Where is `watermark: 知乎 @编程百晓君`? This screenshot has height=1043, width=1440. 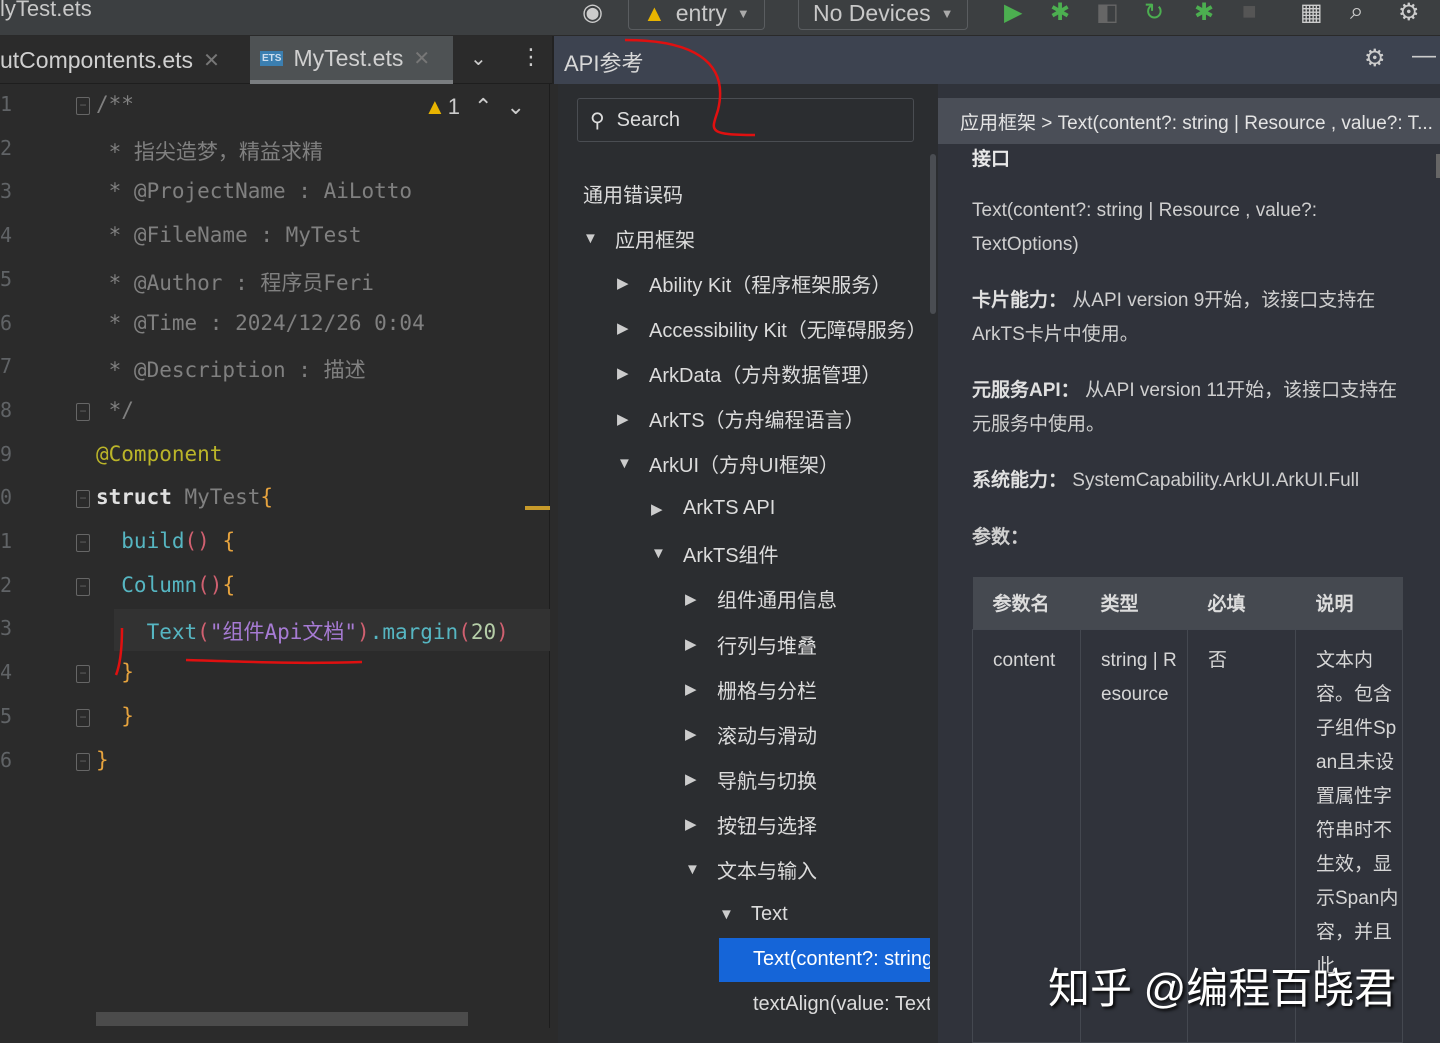 watermark: 知乎 @编程百晓君 is located at coordinates (1222, 988).